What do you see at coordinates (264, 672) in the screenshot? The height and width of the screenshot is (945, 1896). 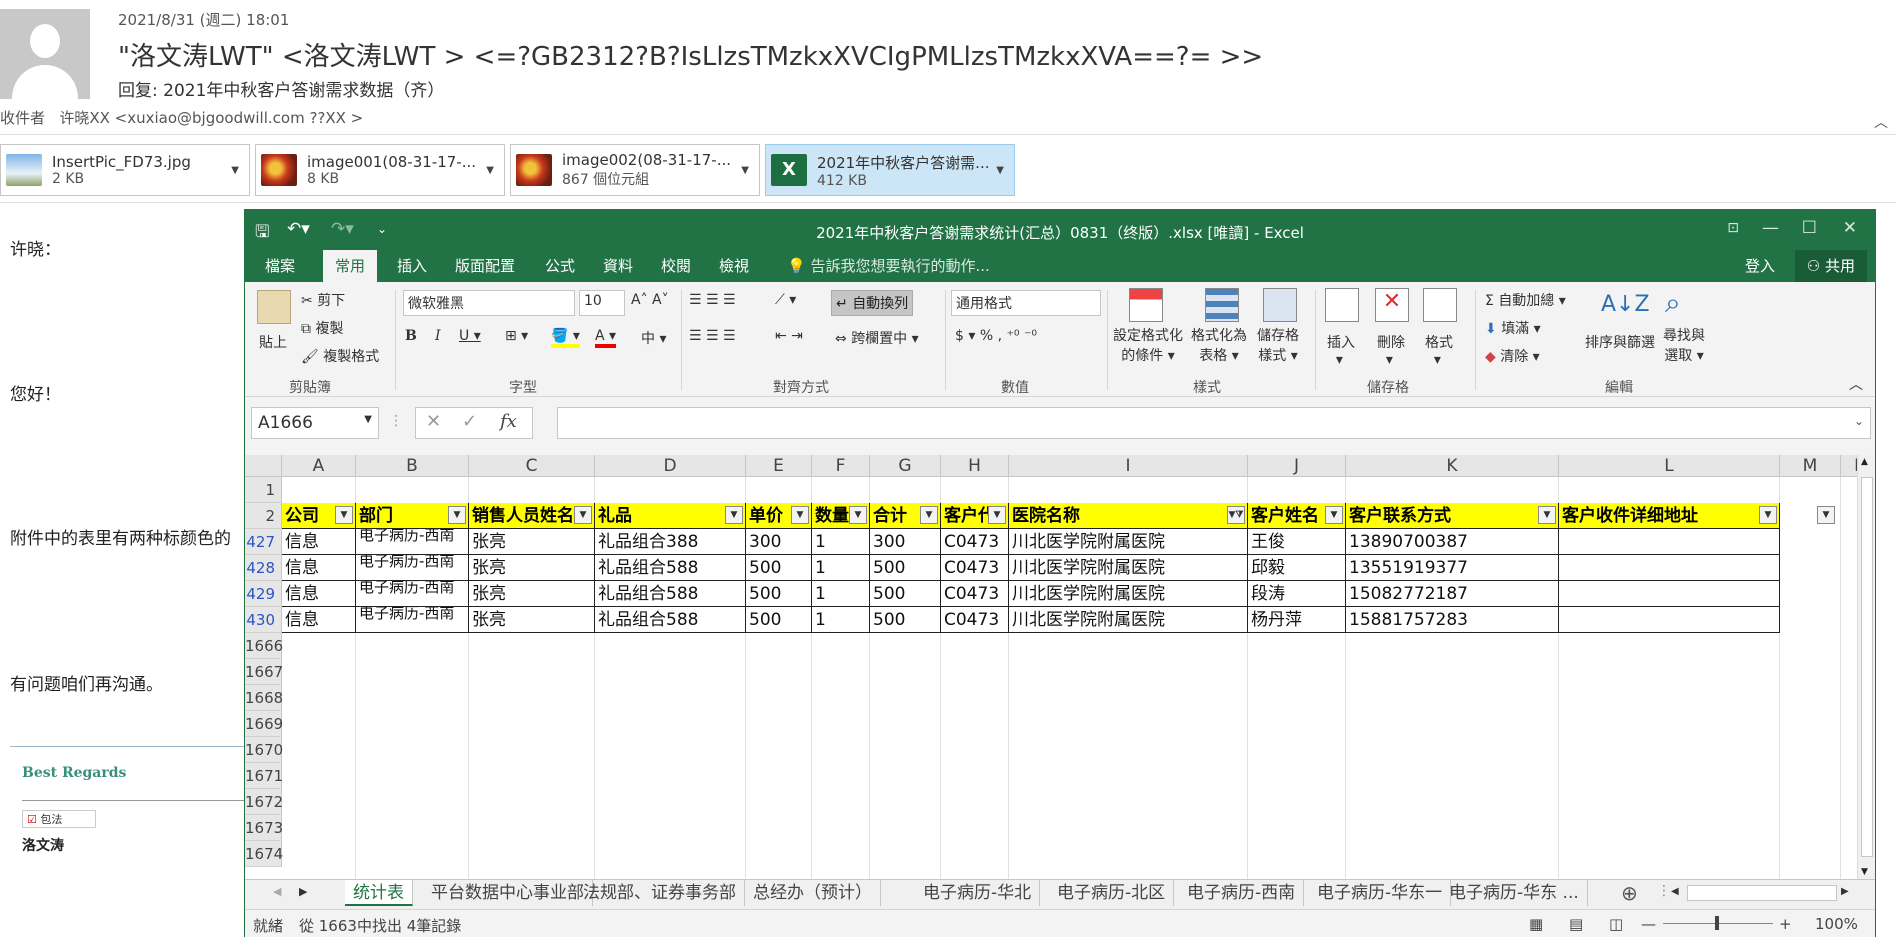 I see `row-header: 1667` at bounding box center [264, 672].